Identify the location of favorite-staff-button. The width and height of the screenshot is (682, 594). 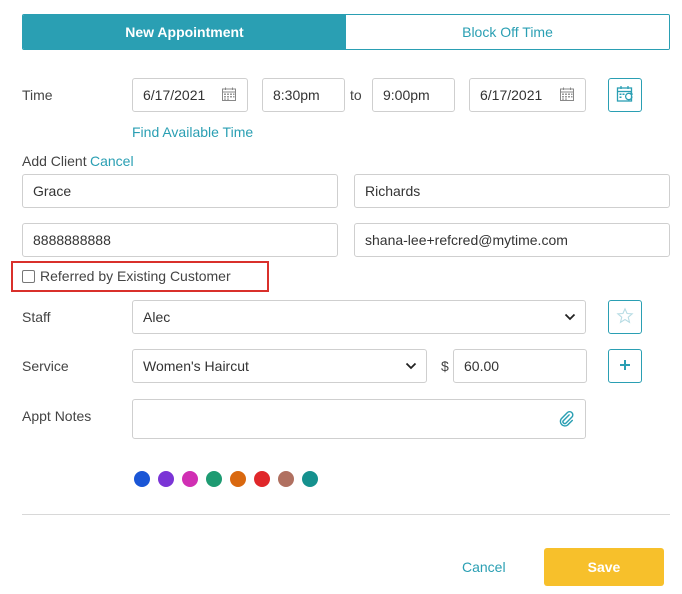
(625, 317).